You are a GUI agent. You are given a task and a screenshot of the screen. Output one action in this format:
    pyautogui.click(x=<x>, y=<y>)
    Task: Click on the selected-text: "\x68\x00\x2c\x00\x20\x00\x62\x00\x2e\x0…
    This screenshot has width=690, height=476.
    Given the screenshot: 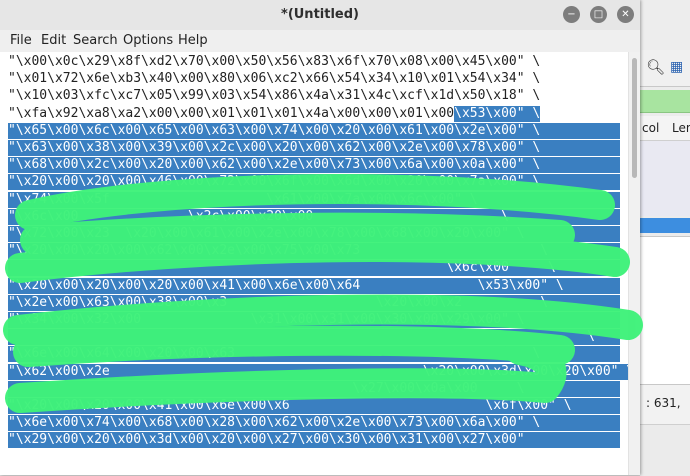 What is the action you would take?
    pyautogui.click(x=314, y=165)
    